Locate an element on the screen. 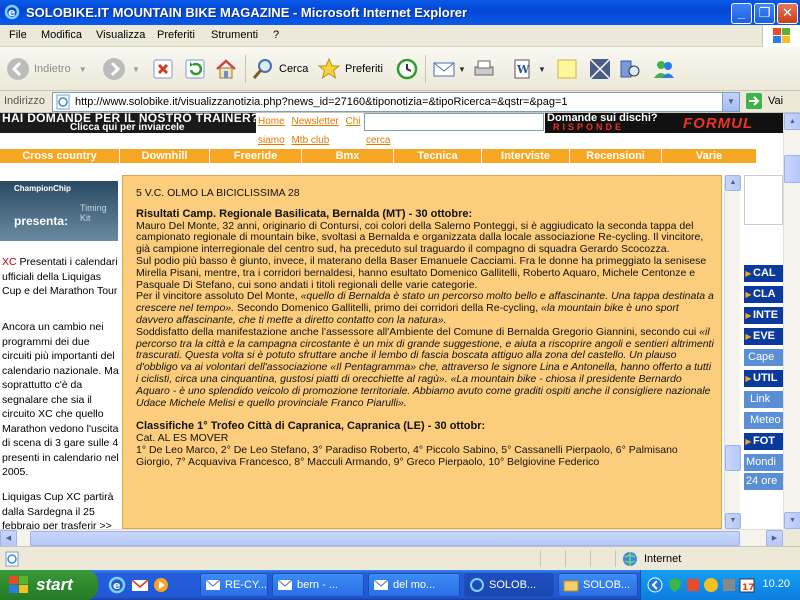 This screenshot has width=800, height=600. mail-dropdown-icon: ▼ is located at coordinates (462, 69).